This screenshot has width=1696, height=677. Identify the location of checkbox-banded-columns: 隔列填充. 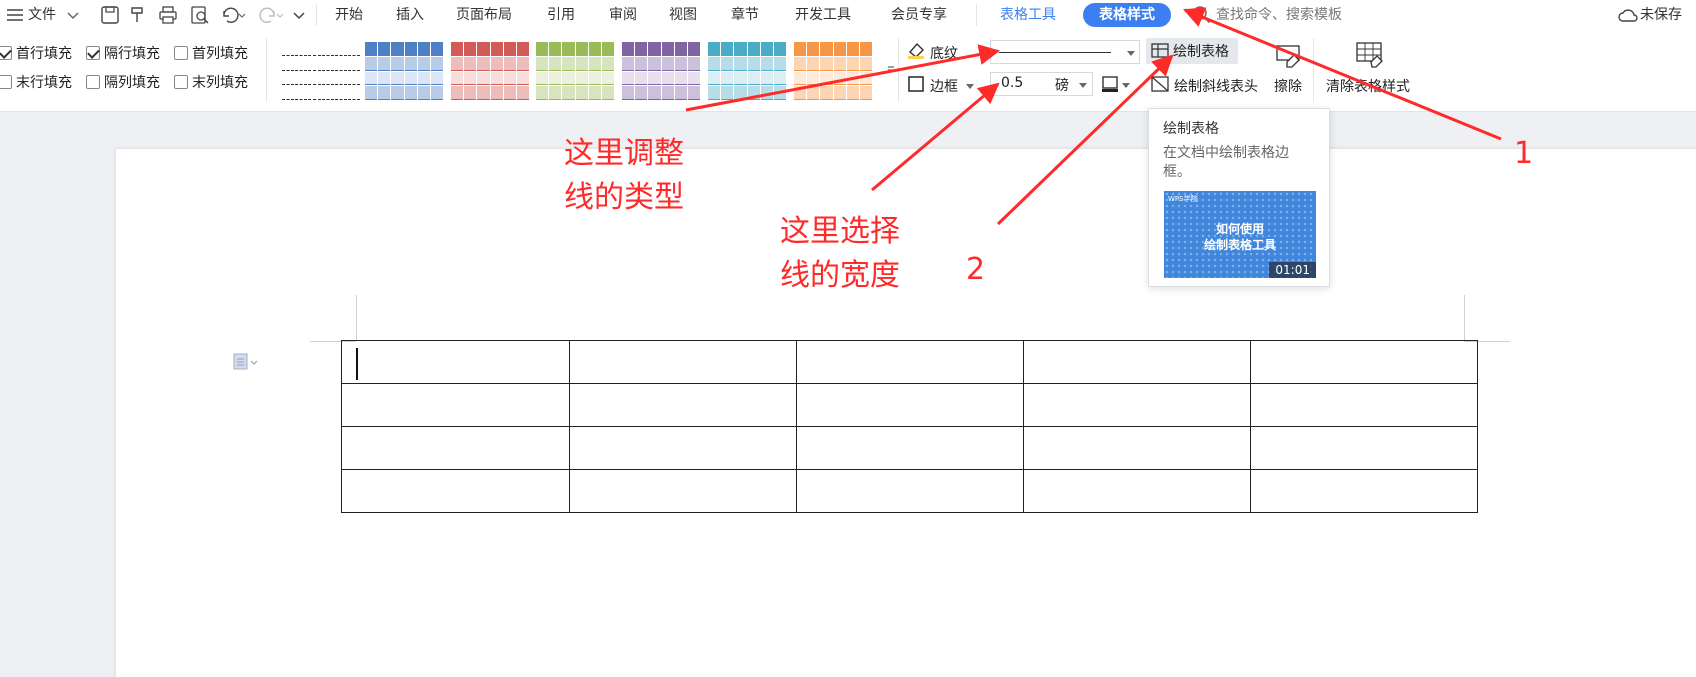
(123, 82).